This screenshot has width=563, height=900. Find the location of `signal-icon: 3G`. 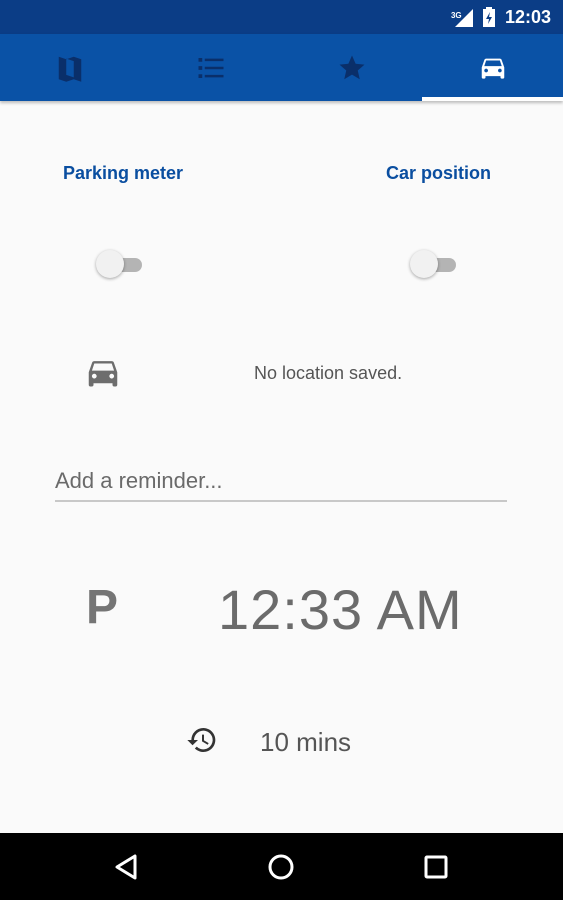

signal-icon: 3G is located at coordinates (461, 17).